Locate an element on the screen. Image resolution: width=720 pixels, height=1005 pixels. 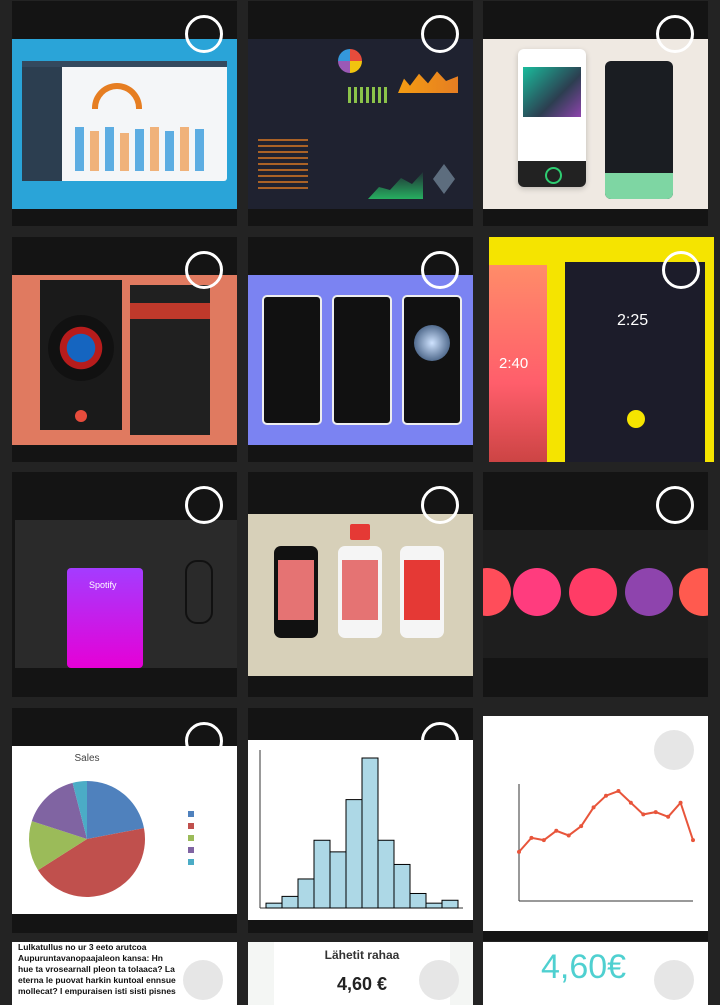
time-display: 2:25 is located at coordinates (633, 320).